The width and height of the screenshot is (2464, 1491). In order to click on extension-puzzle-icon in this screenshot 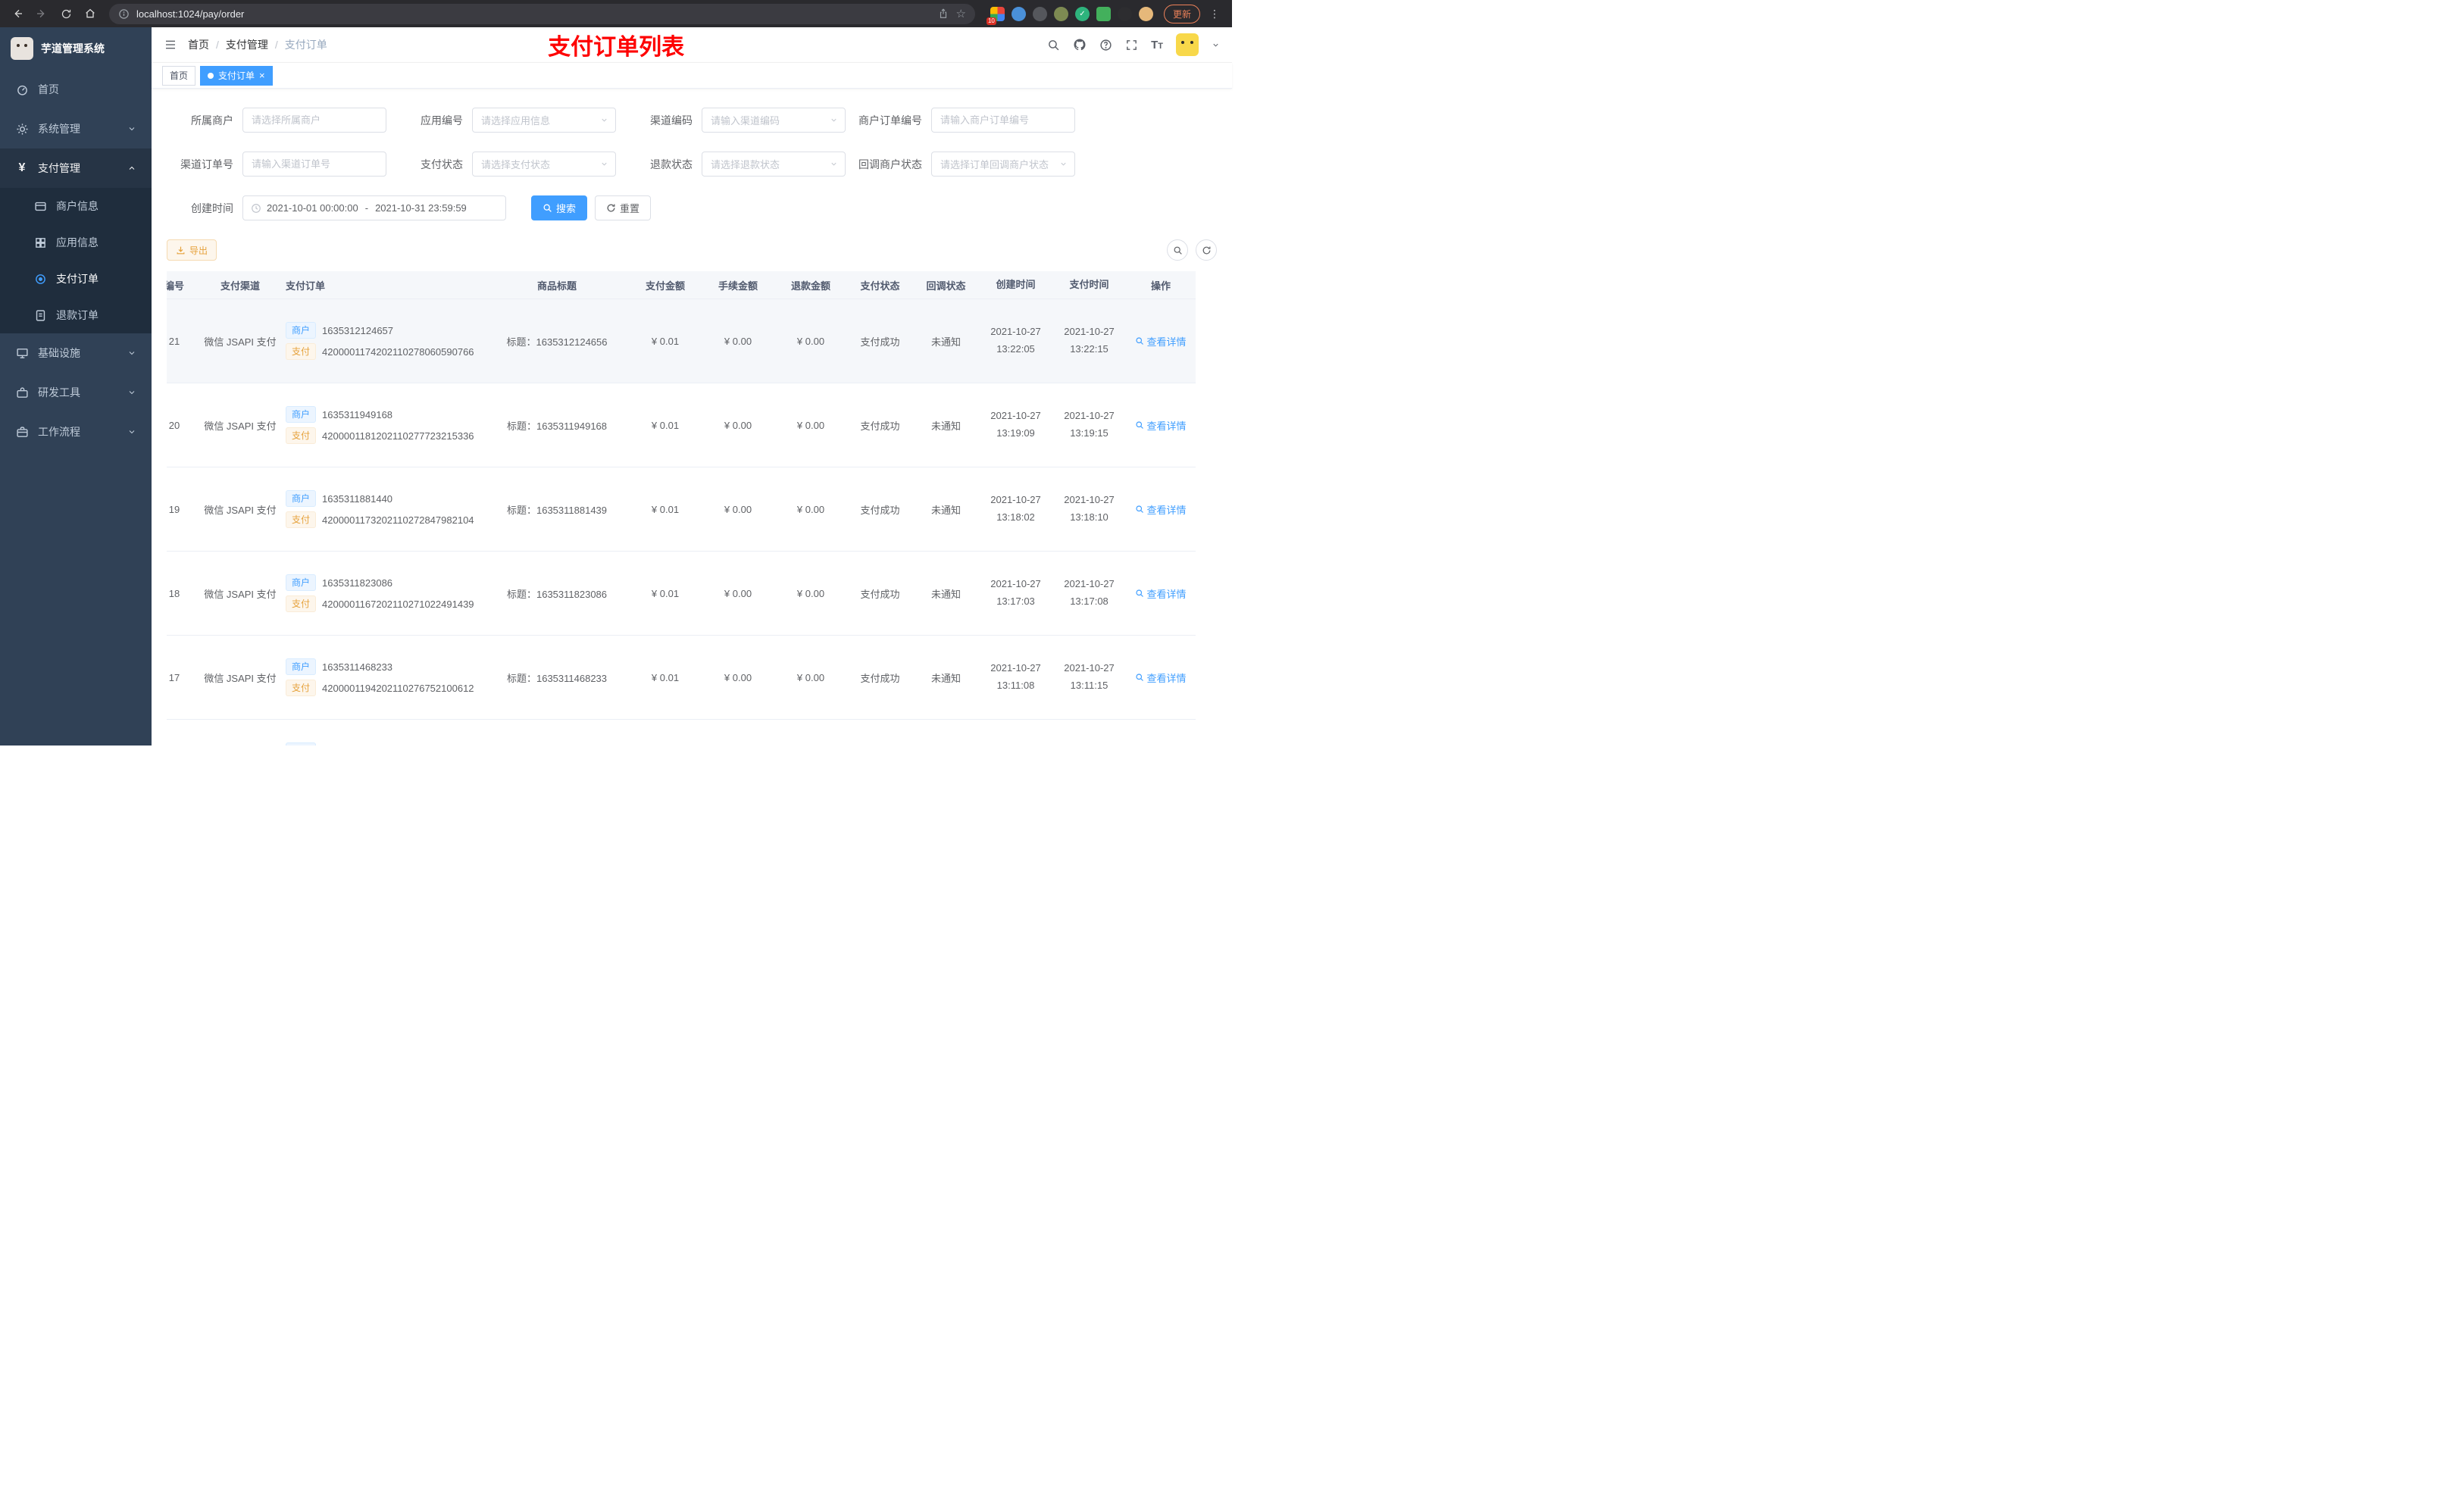, I will do `click(1124, 13)`.